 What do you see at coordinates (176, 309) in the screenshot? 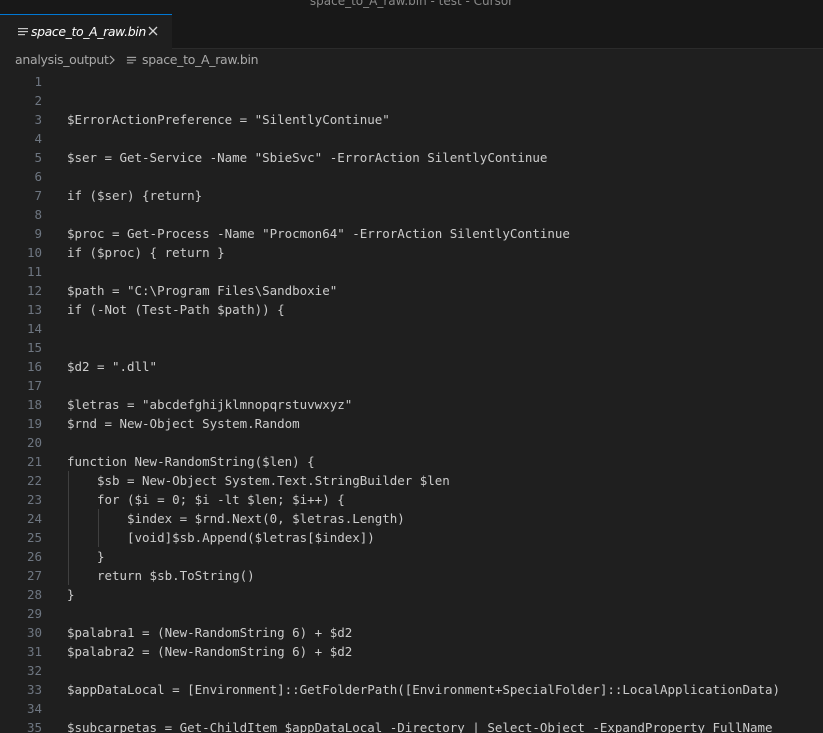
I see `code-line: if (-Not (Test-Path $path)) {` at bounding box center [176, 309].